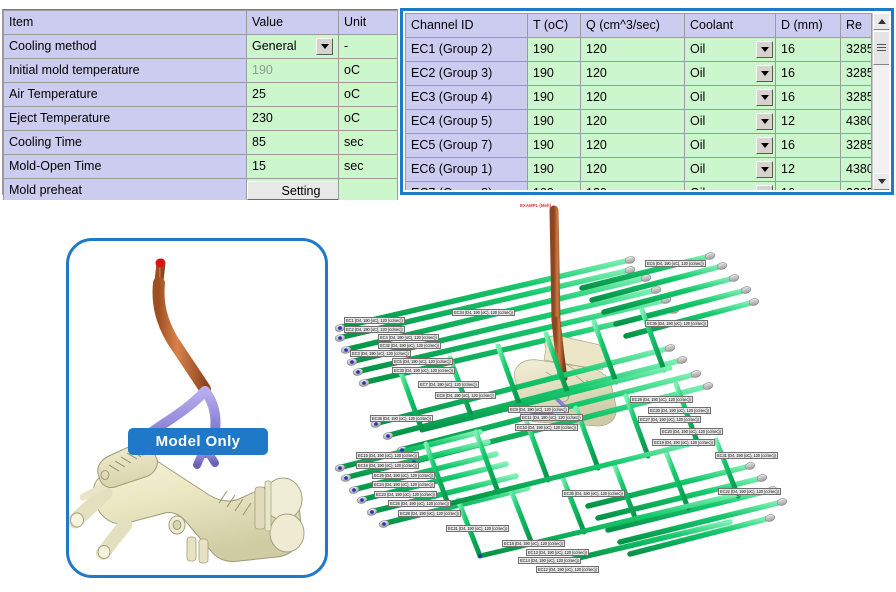 Image resolution: width=896 pixels, height=592 pixels. I want to click on channel-header-t: T (oC), so click(554, 25).